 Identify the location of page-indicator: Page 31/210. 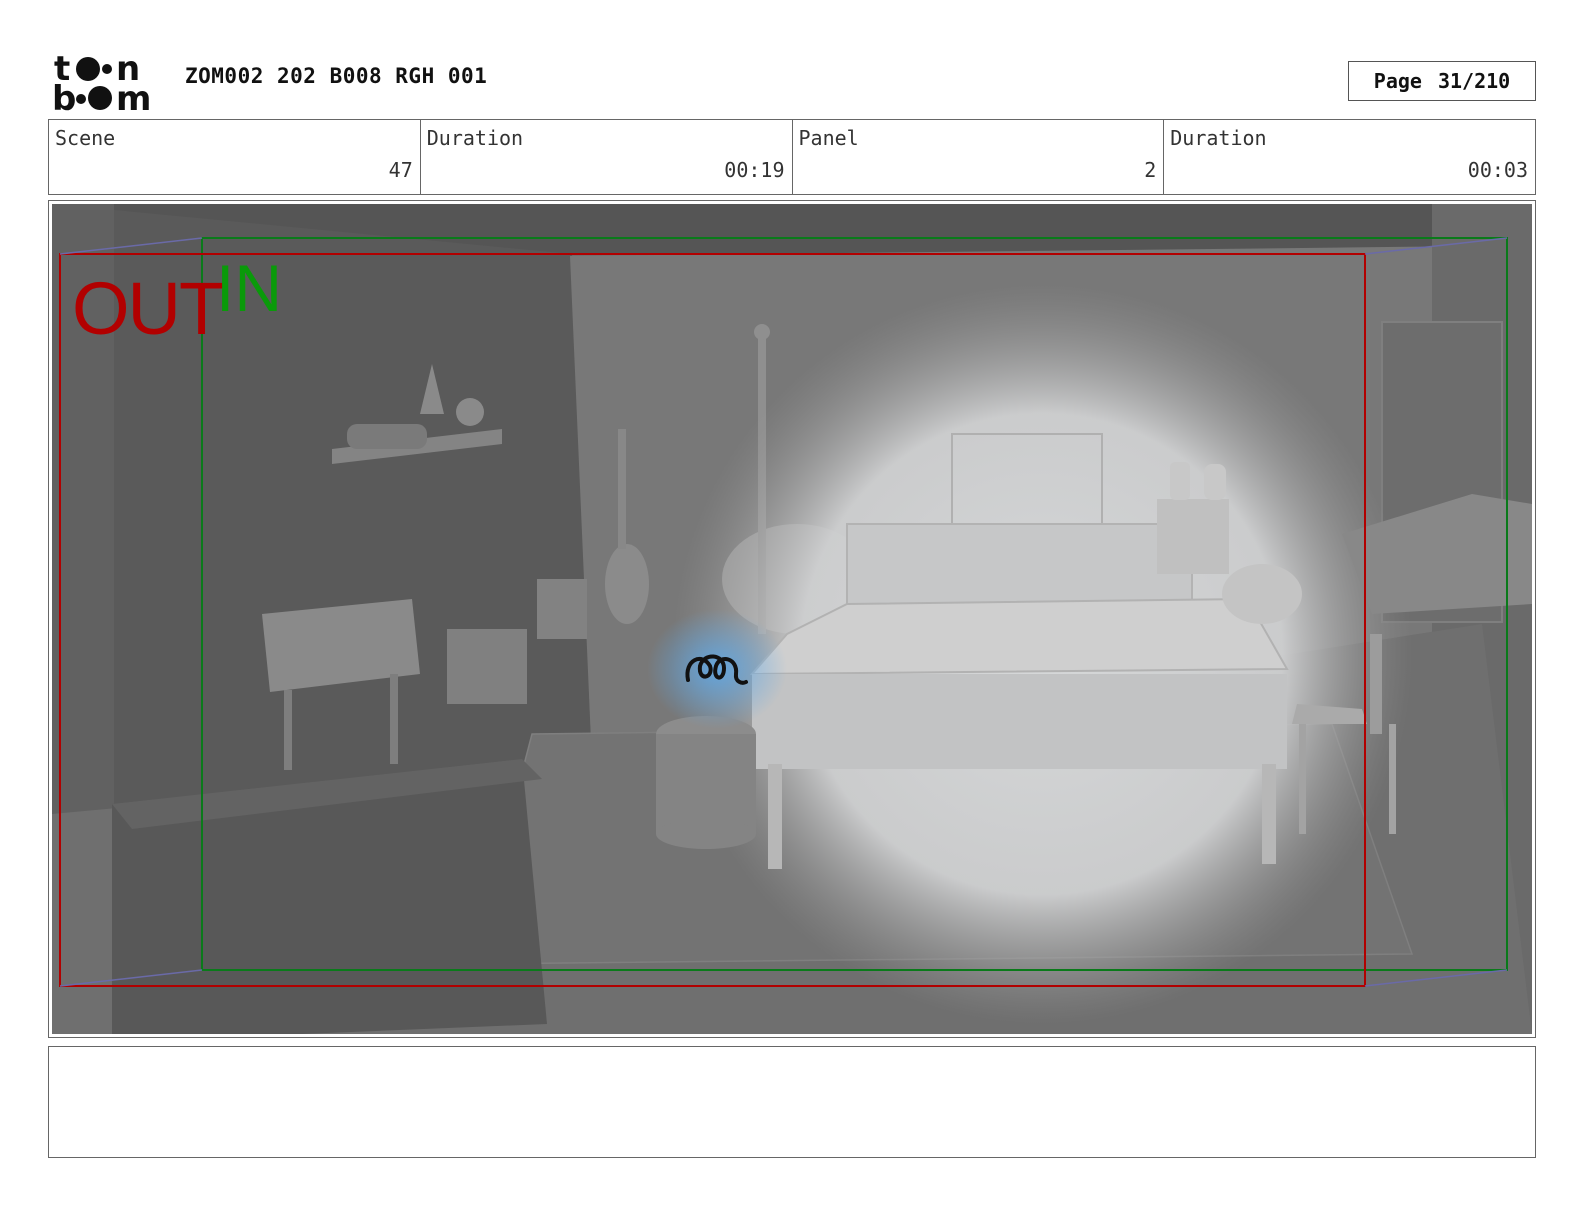
(1442, 81).